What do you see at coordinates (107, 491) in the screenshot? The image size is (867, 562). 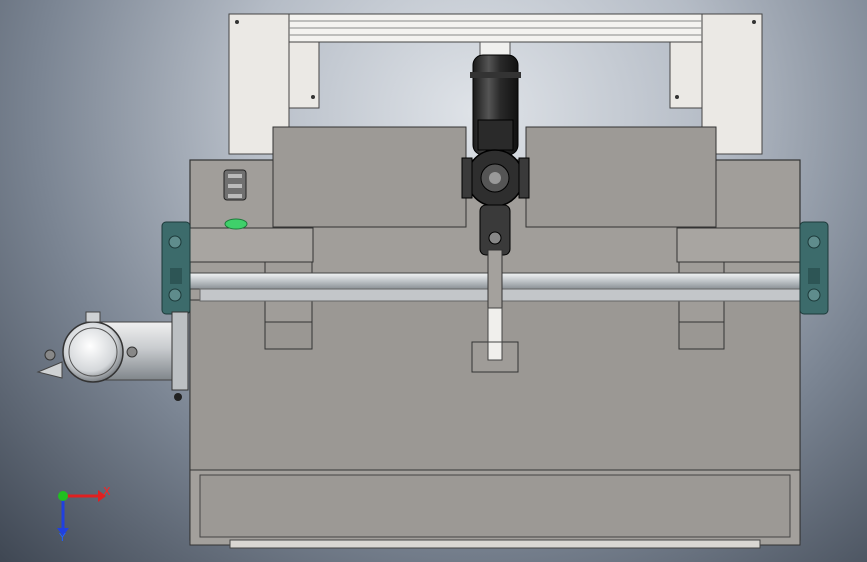 I see `x-axis-label: X` at bounding box center [107, 491].